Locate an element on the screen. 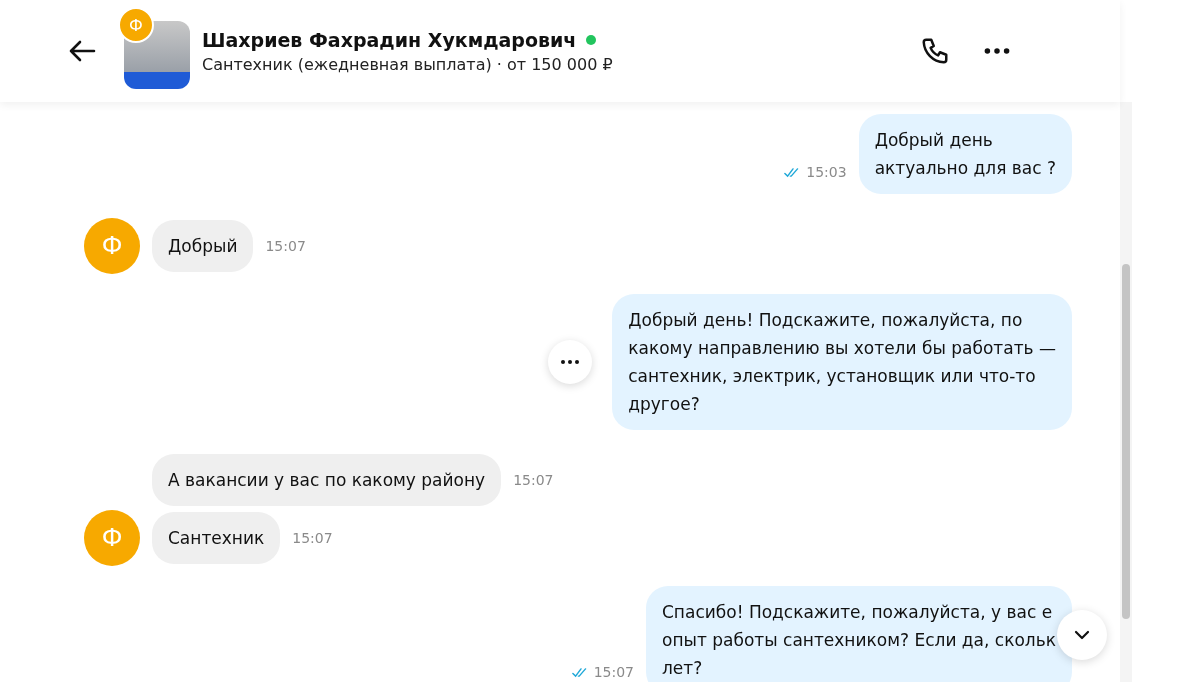 The width and height of the screenshot is (1200, 682). message-bubble: Спасибо! Подскажите, пожалуйста, у вас е опыт работы сантехником? Если да, скольк лет? is located at coordinates (859, 634).